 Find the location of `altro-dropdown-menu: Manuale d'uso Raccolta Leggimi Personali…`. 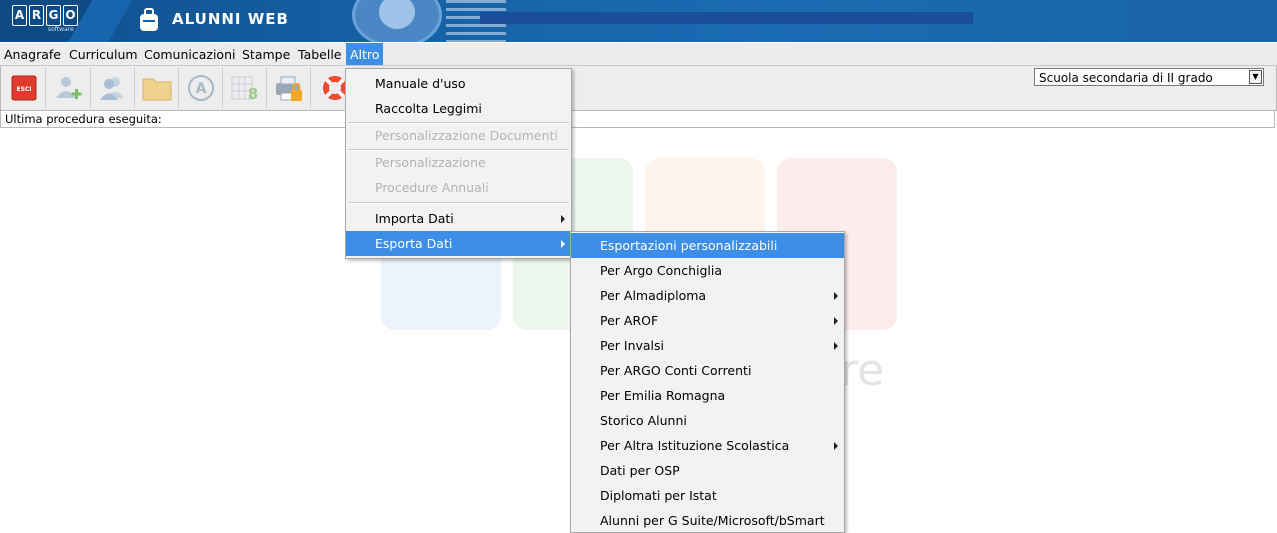

altro-dropdown-menu: Manuale d'uso Raccolta Leggimi Personali… is located at coordinates (458, 163).